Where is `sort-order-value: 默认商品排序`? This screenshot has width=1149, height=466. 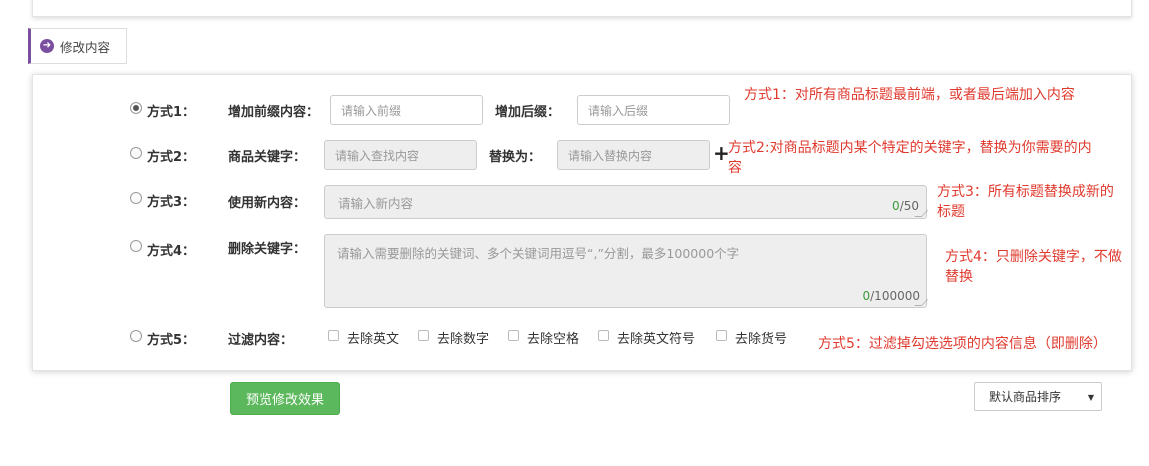 sort-order-value: 默认商品排序 is located at coordinates (1025, 397).